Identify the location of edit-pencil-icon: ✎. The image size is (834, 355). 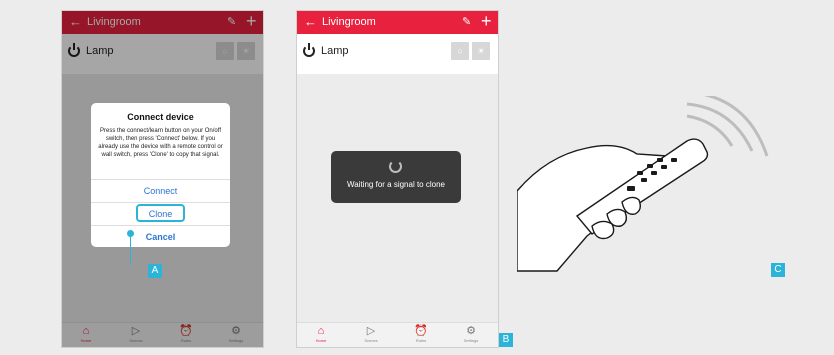
(466, 22).